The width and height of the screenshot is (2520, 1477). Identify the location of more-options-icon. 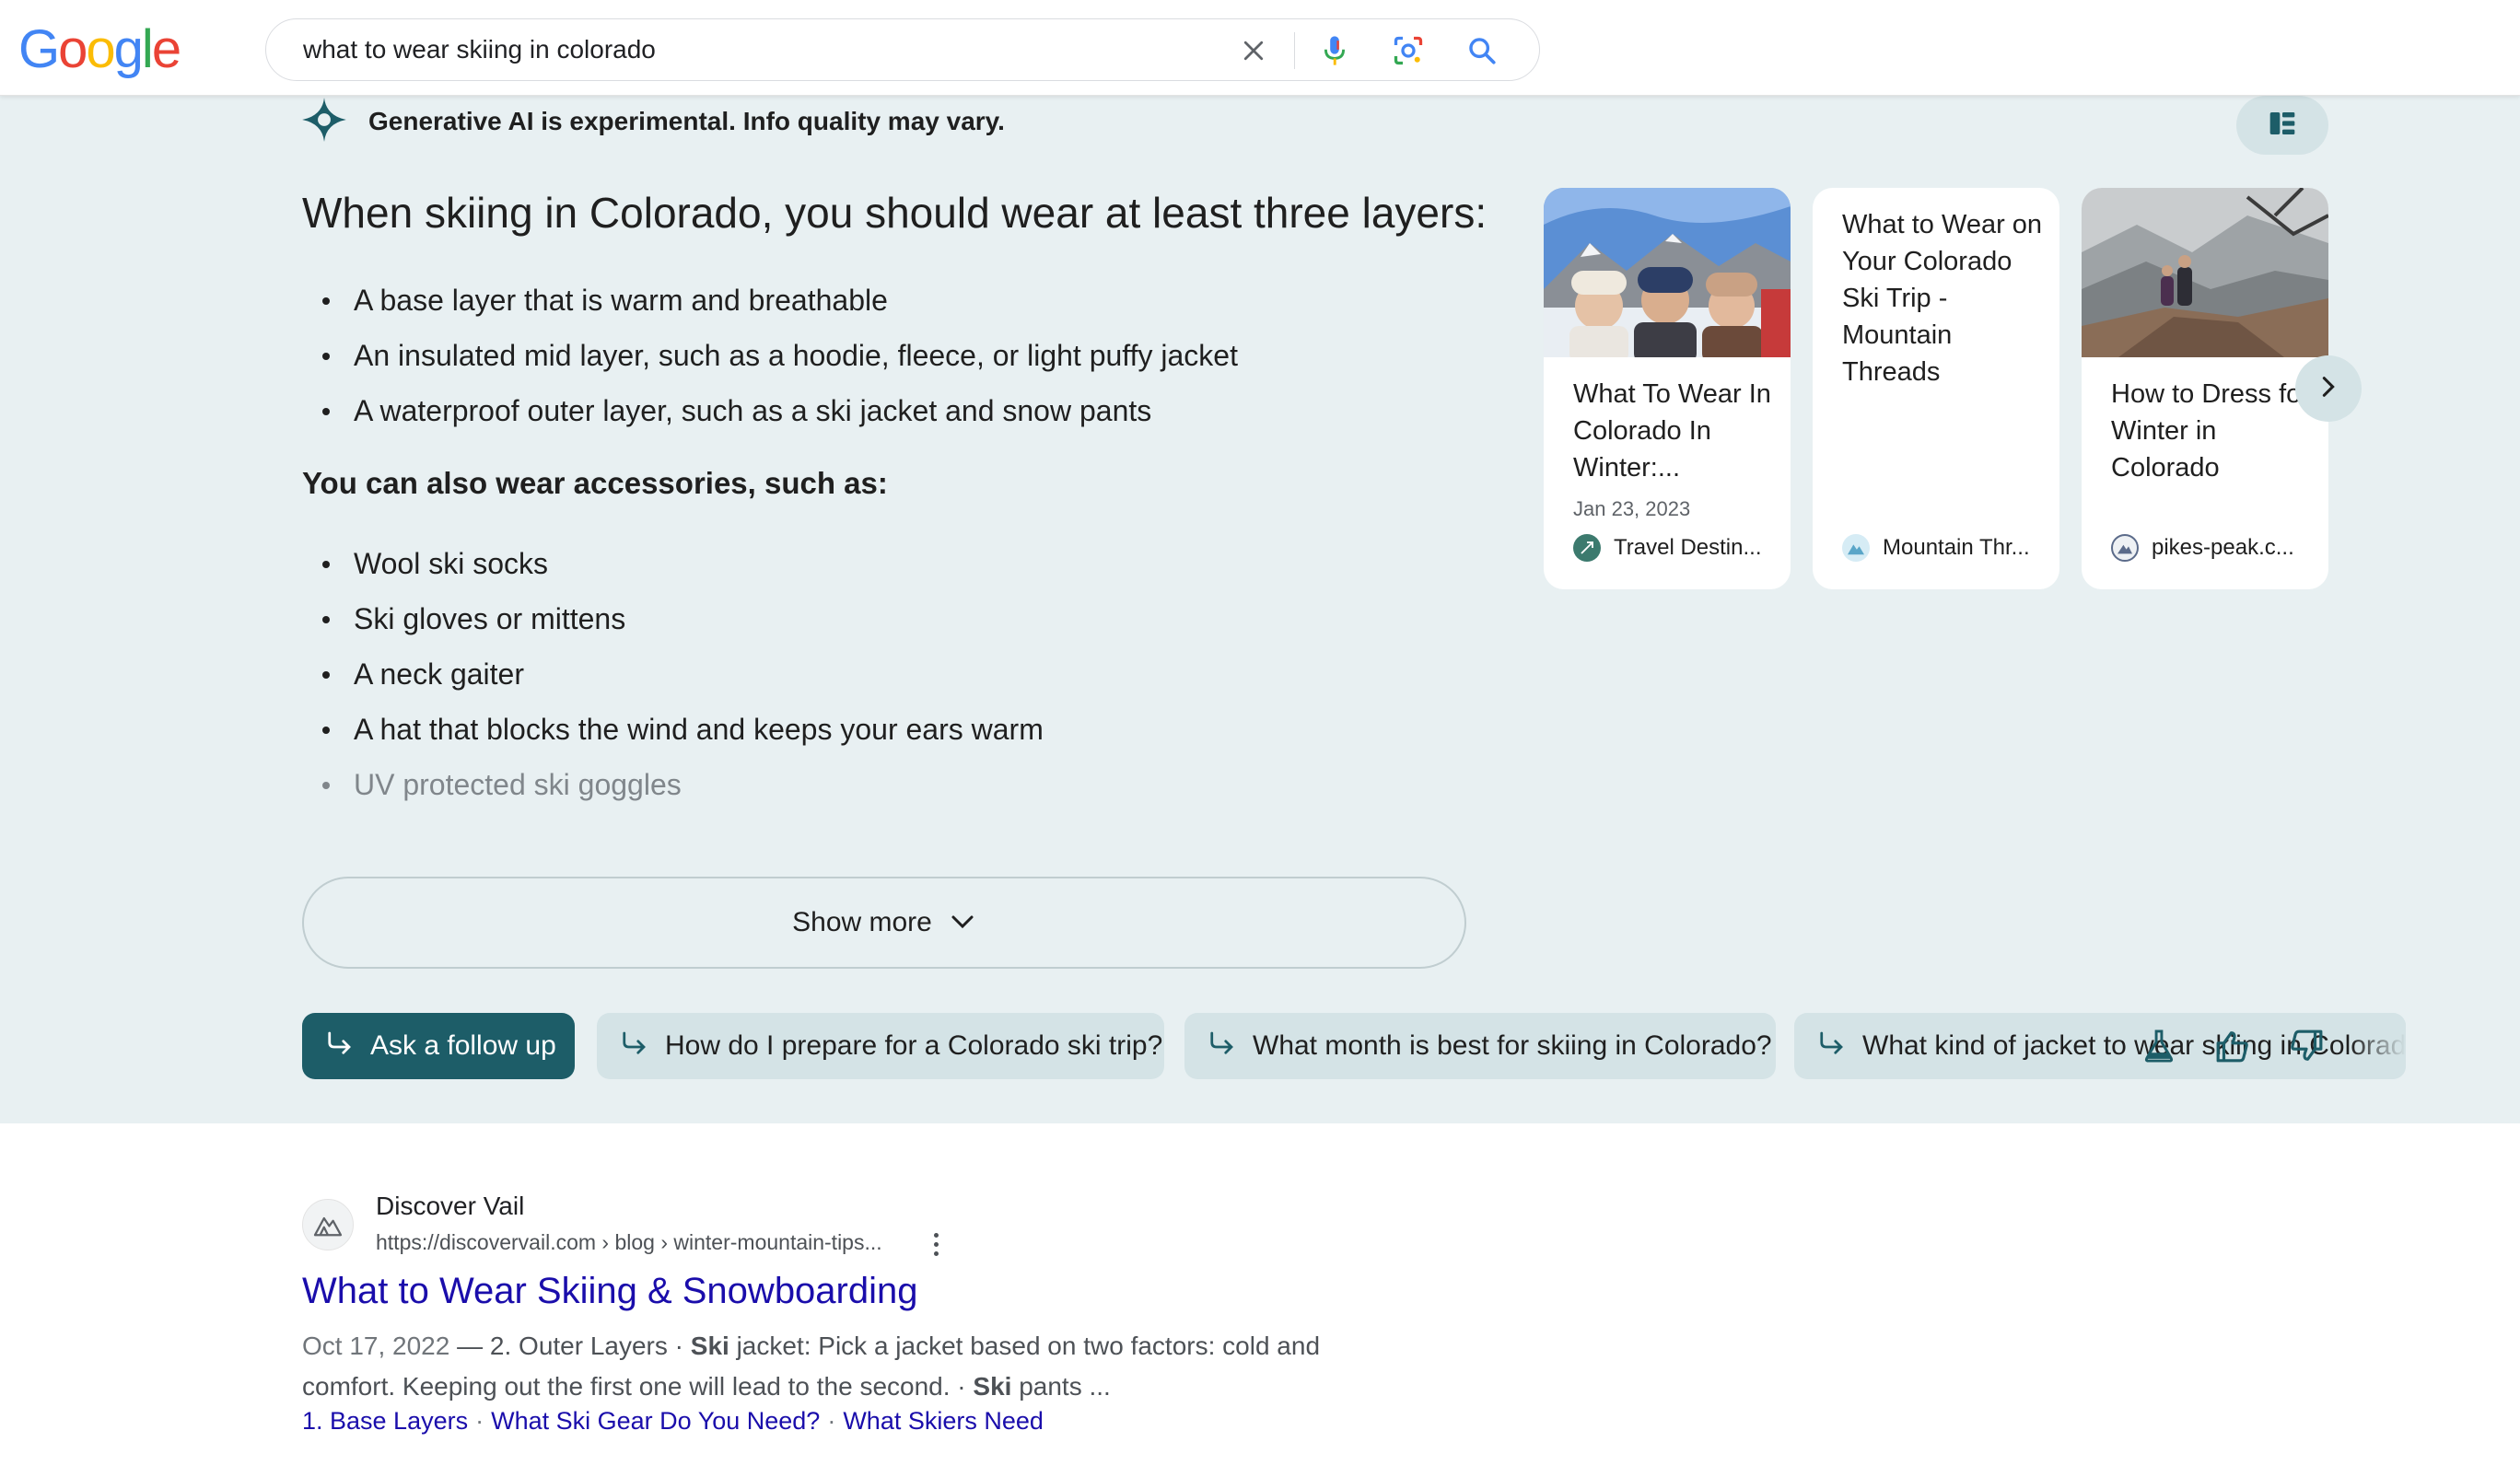
(936, 1244).